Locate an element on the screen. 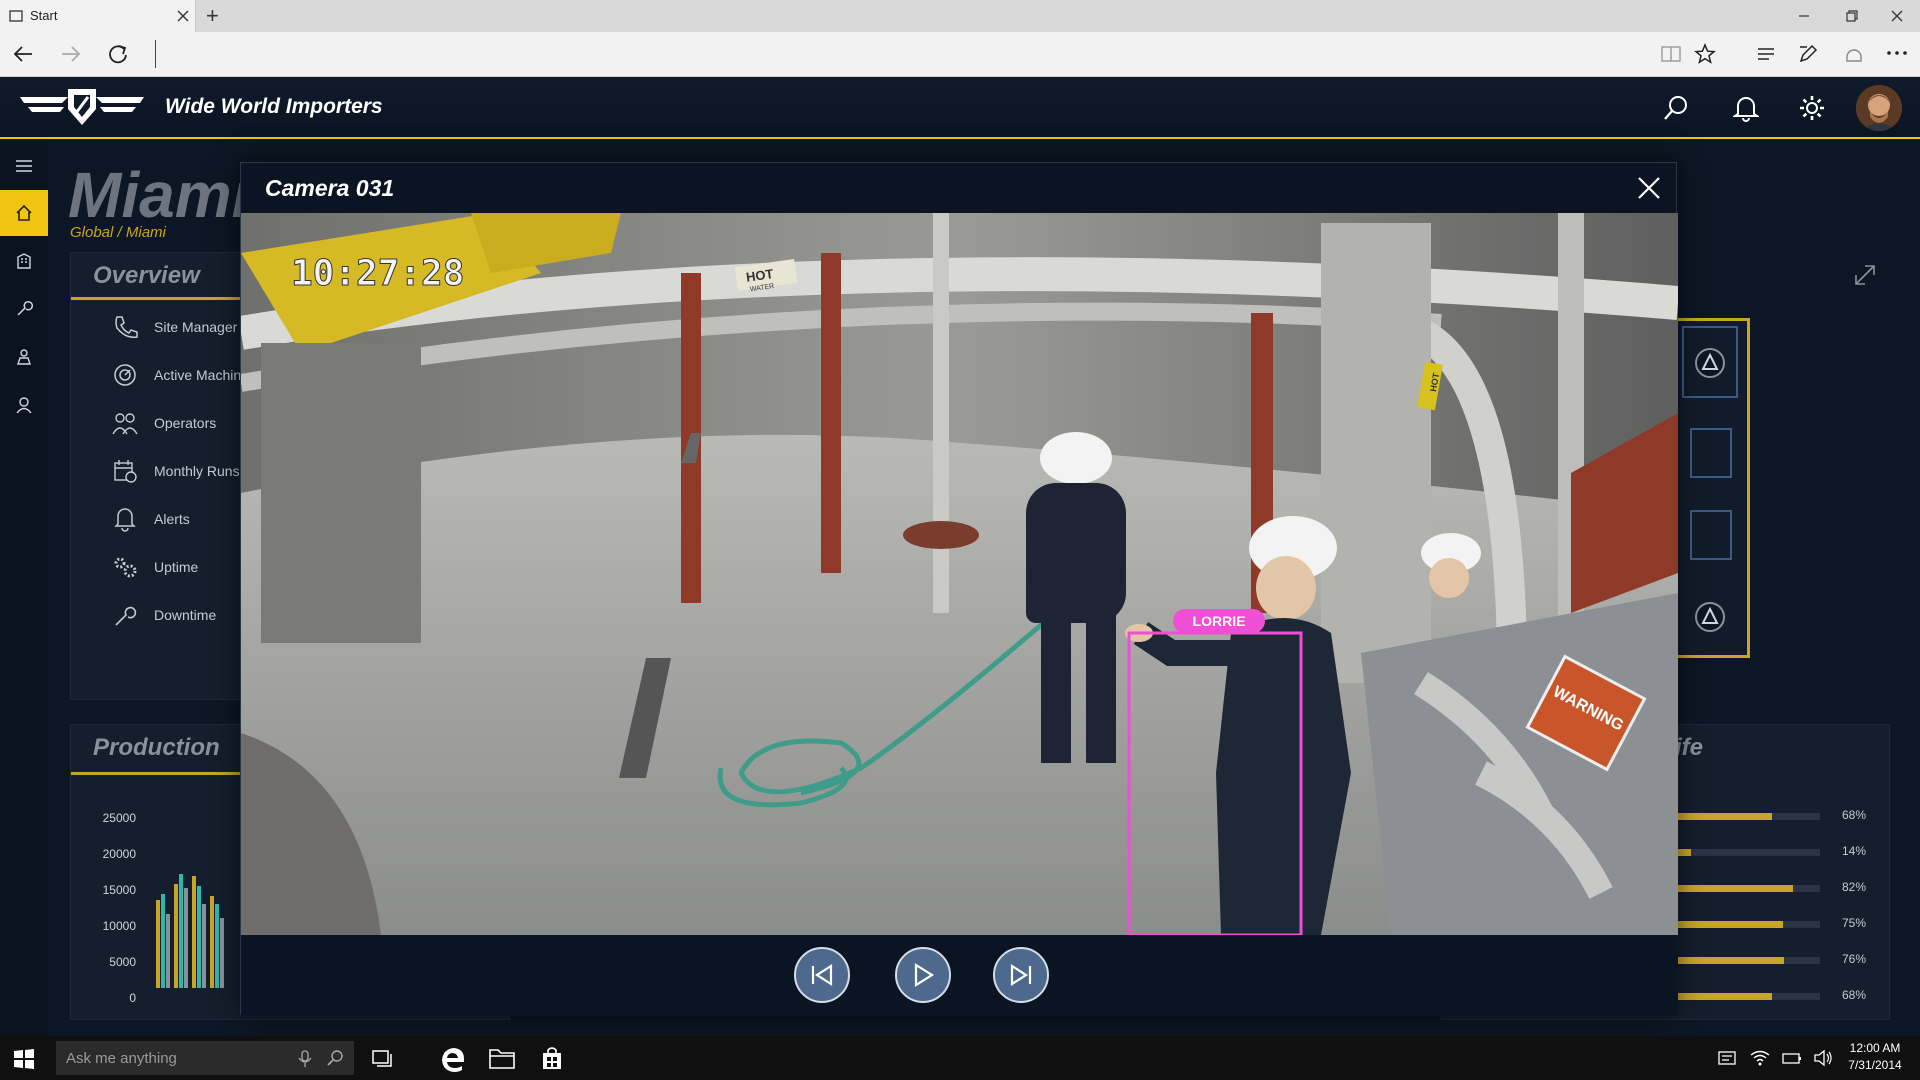  wifi-icon is located at coordinates (1760, 1058).